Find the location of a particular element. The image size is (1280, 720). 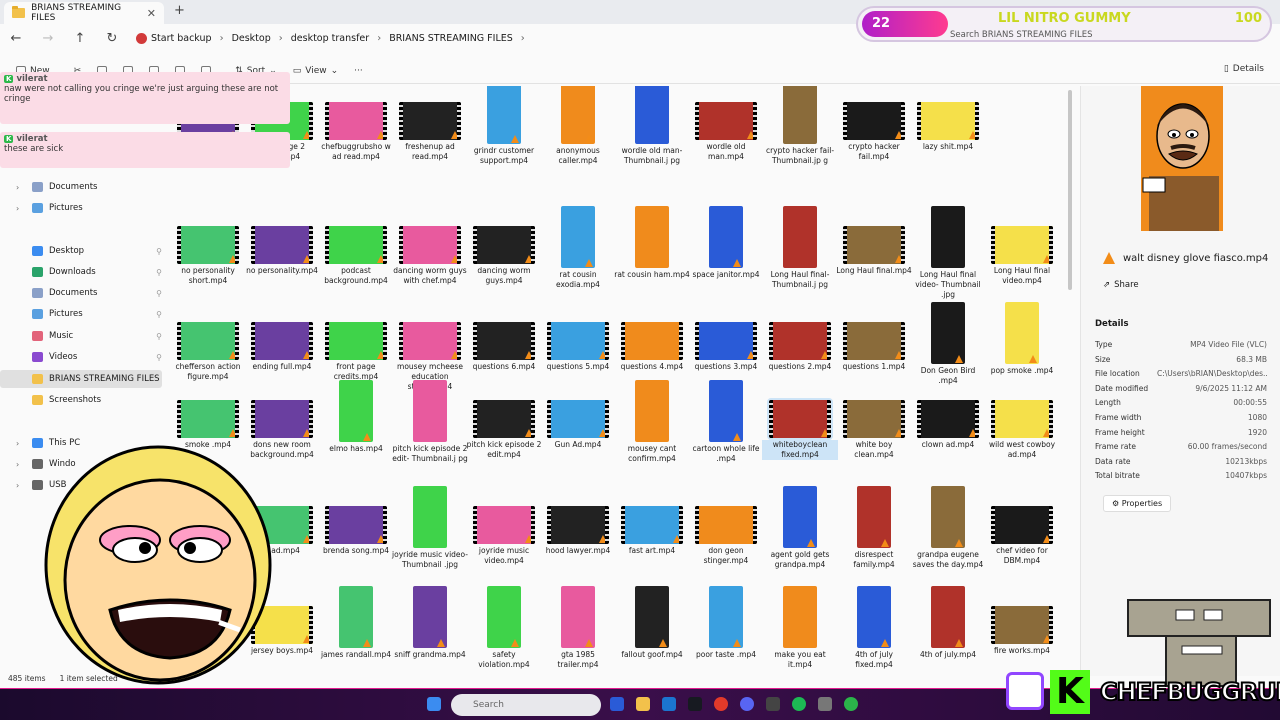

file-item: freshenup ad read.mp4 is located at coordinates (430, 124).